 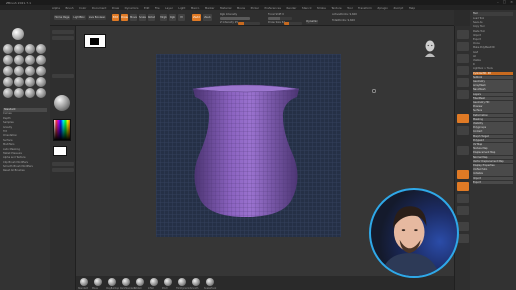 I want to click on tool-menu-item: Normal Map, so click(x=493, y=157).